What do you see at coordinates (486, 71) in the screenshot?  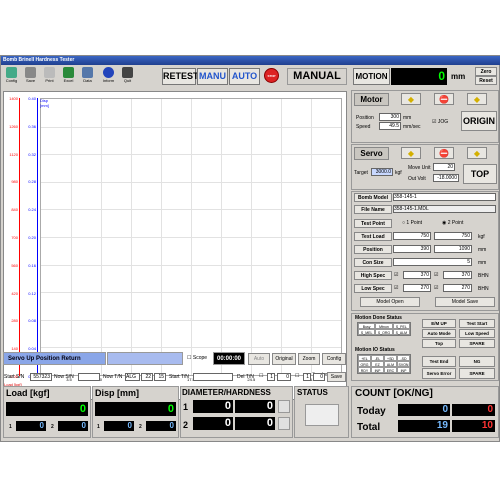 I see `zero-button: Zero` at bounding box center [486, 71].